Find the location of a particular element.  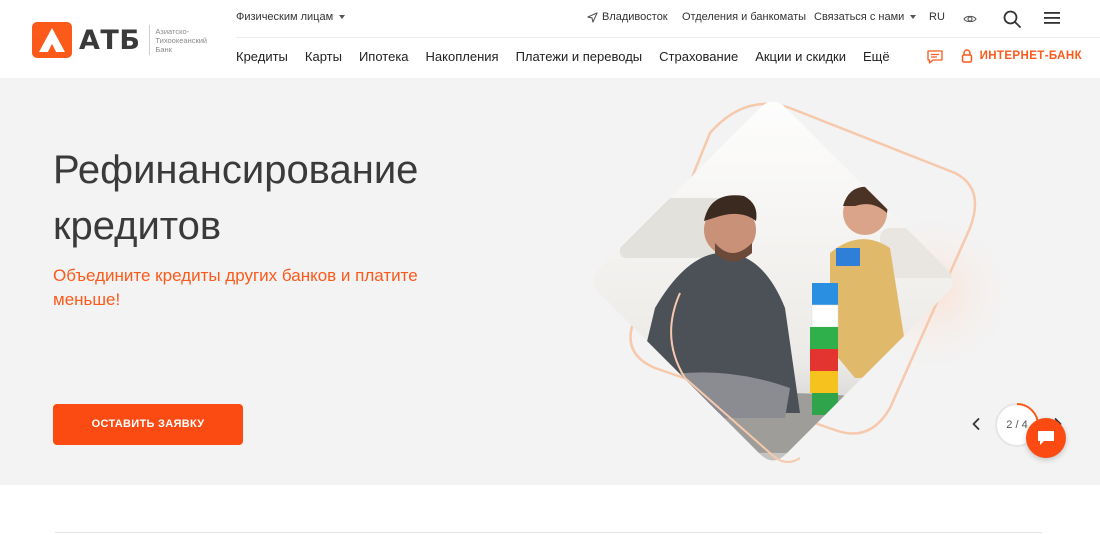

support-chat-button is located at coordinates (1046, 438).